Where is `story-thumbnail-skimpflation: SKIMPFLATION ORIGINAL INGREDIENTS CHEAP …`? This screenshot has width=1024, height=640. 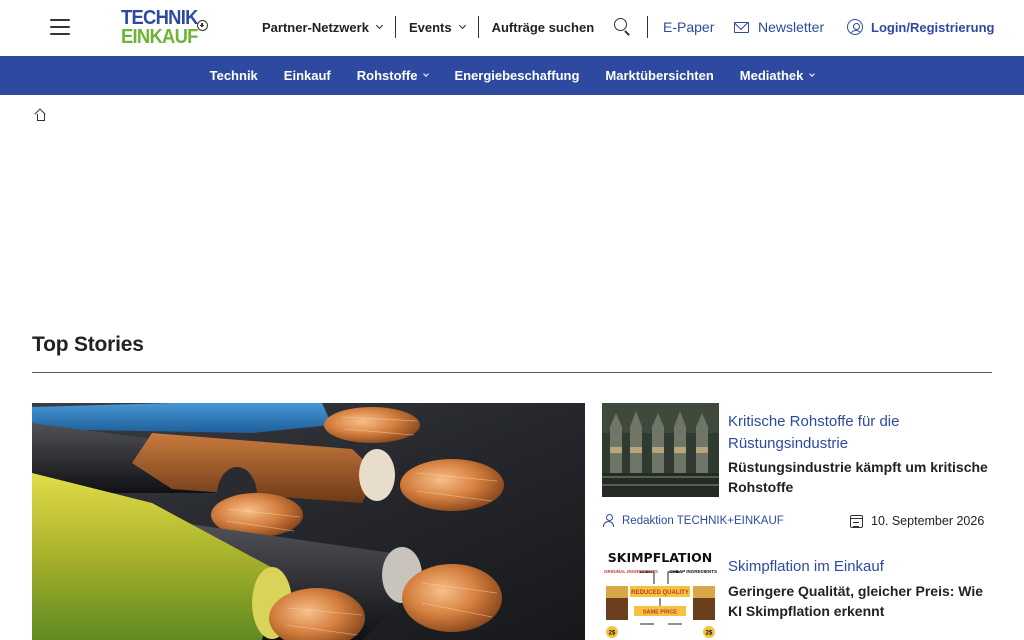
story-thumbnail-skimpflation: SKIMPFLATION ORIGINAL INGREDIENTS CHEAP … is located at coordinates (660, 594).